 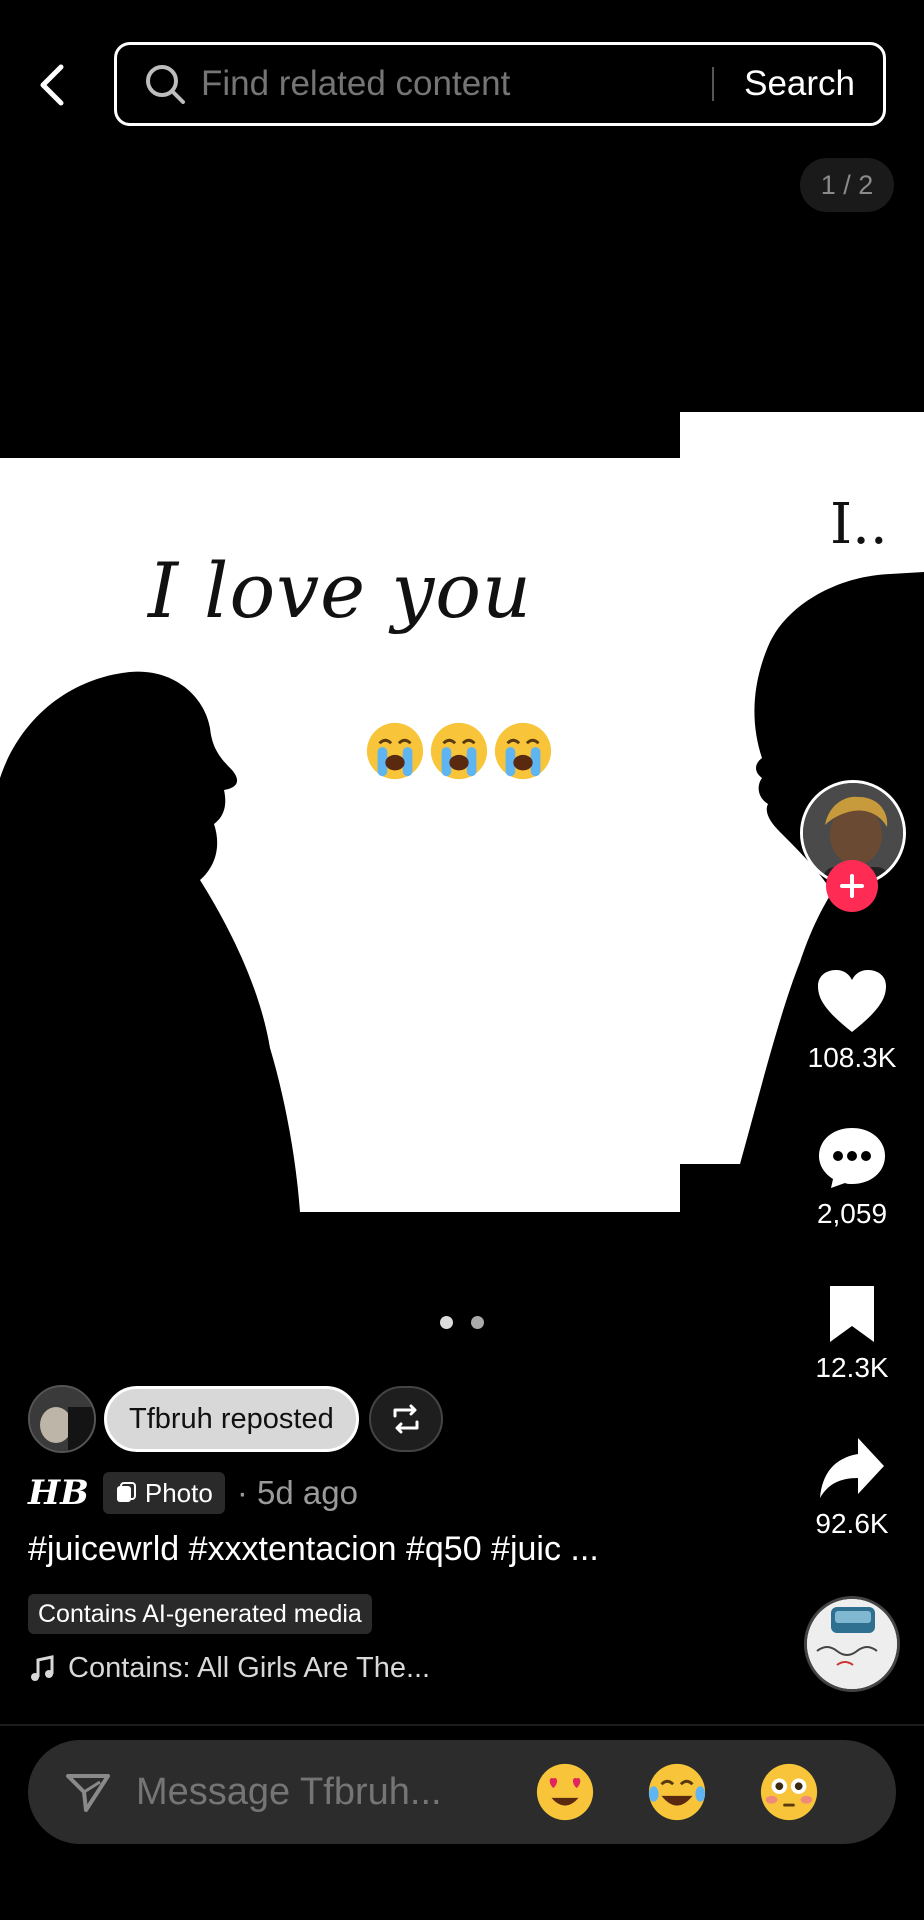 I want to click on photo-page-counter: 1 / 2, so click(x=847, y=185).